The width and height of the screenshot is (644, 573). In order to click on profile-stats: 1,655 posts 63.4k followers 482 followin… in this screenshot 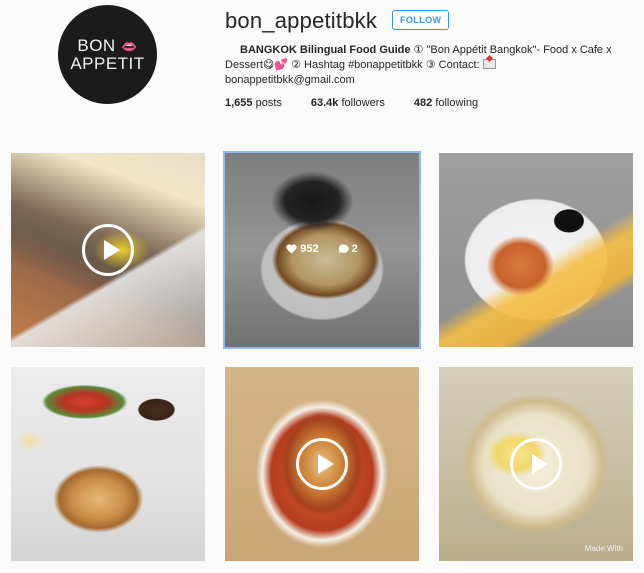, I will do `click(366, 103)`.